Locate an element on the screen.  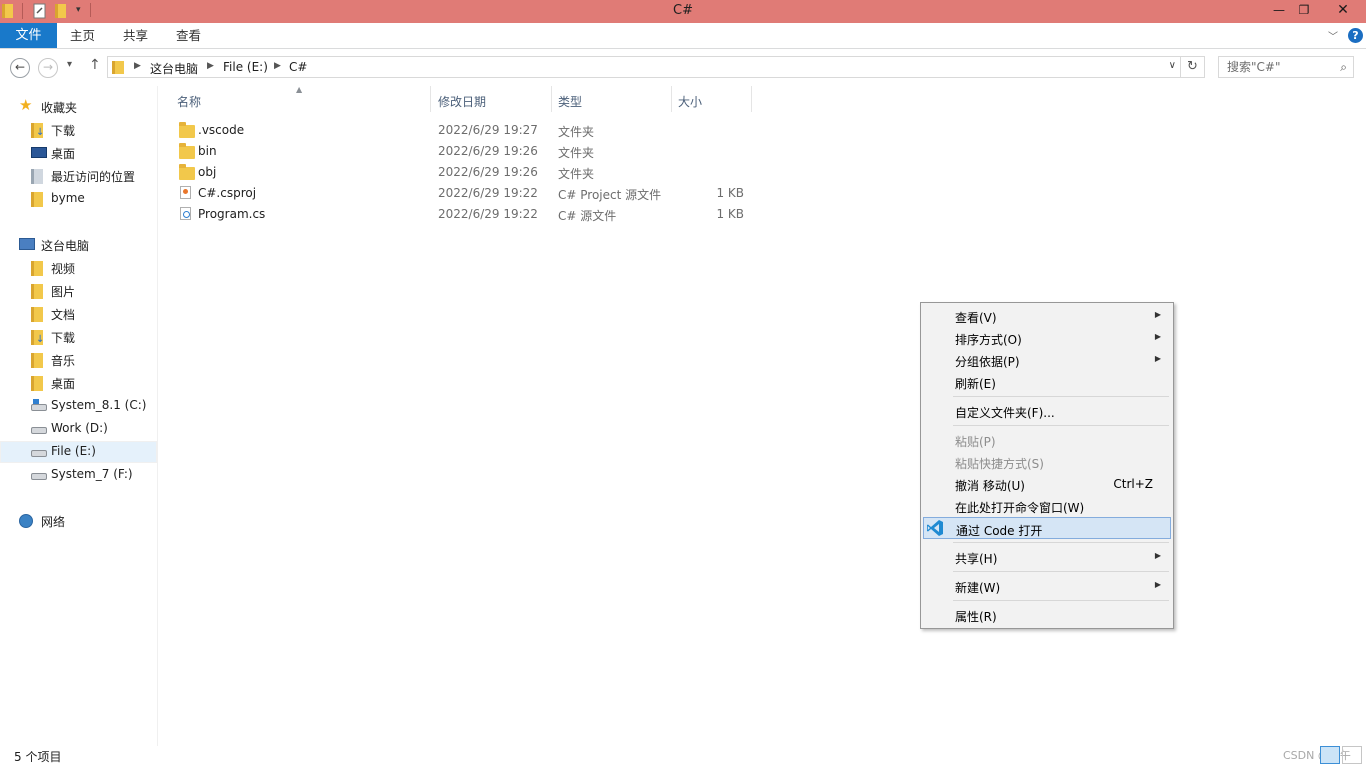
nav-fav-downloads: ↓ 下载 is located at coordinates (78, 130).